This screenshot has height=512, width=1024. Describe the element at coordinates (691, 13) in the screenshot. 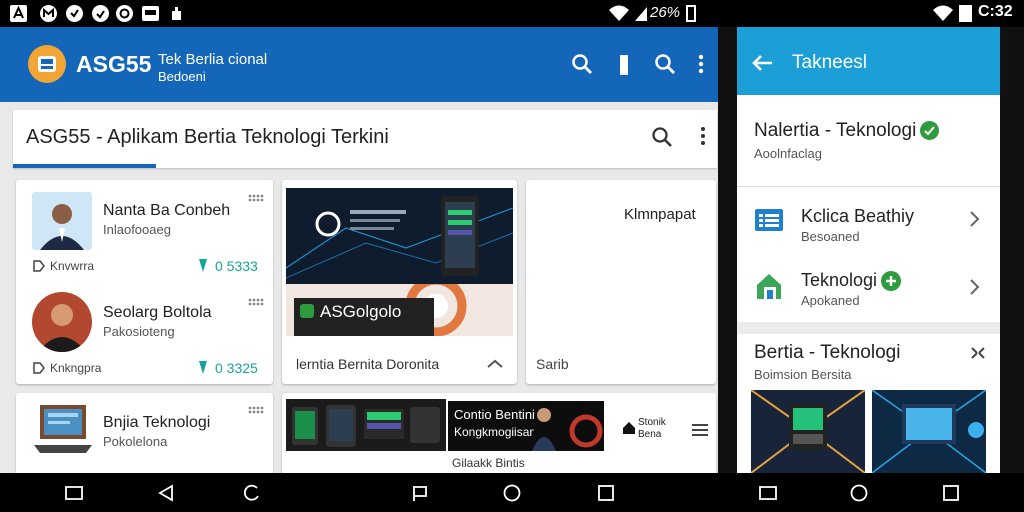

I see `battery-icon` at that location.